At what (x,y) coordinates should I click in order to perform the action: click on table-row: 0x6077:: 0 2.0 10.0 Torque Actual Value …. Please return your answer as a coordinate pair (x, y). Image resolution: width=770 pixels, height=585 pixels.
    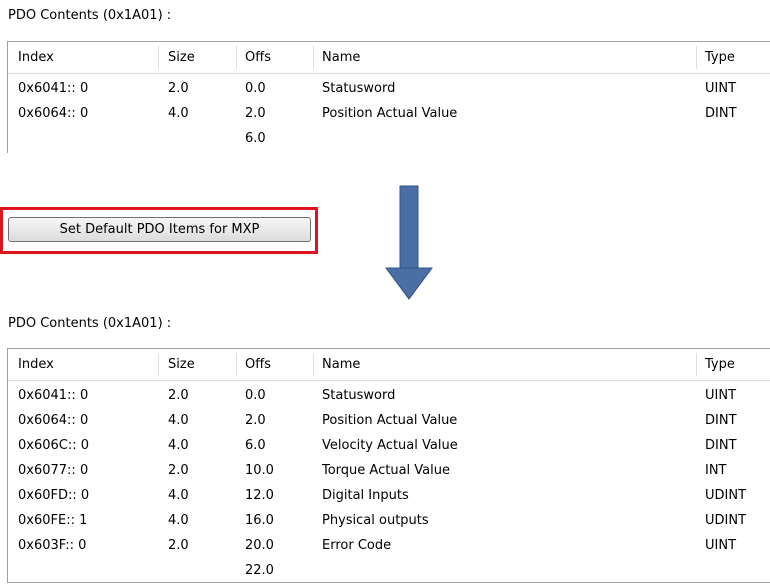
    Looking at the image, I should click on (389, 470).